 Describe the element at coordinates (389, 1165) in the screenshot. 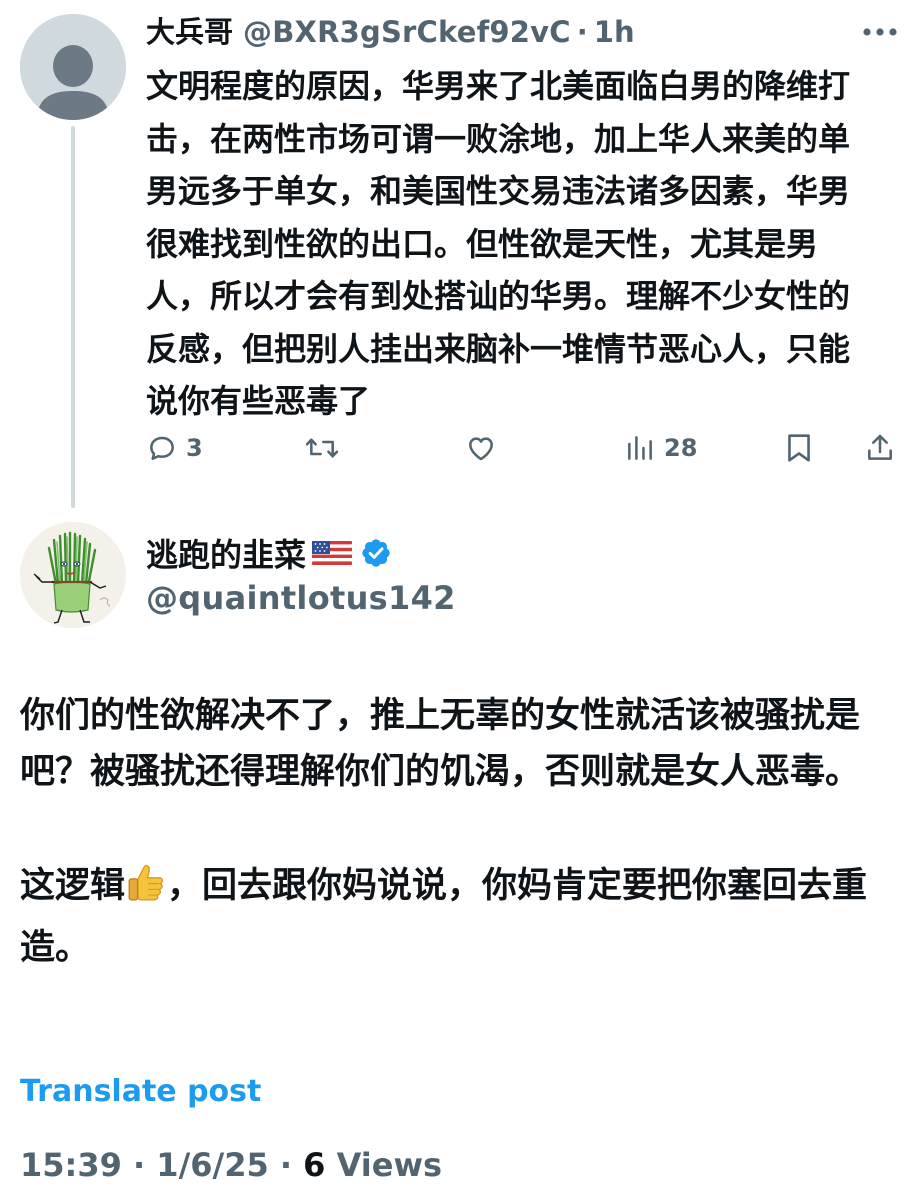

I see `tweet-views-label: Views` at that location.